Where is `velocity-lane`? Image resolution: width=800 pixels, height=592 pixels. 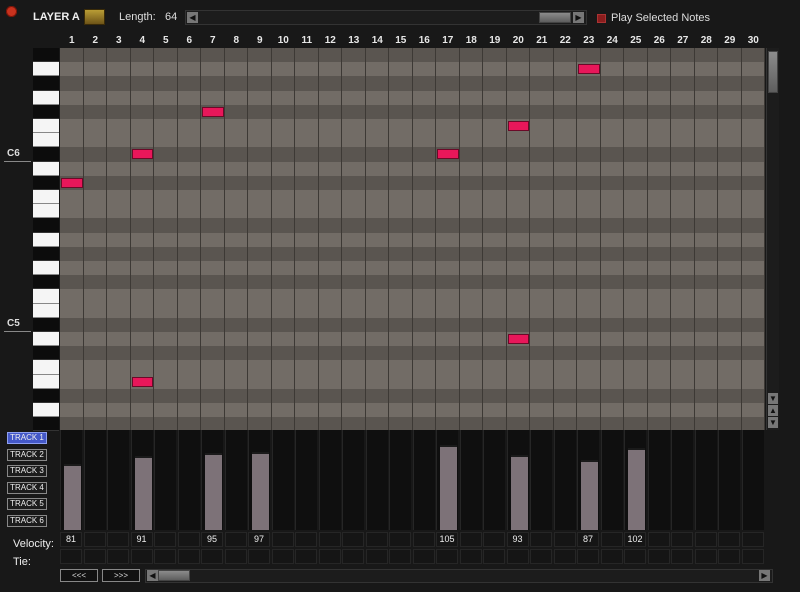 velocity-lane is located at coordinates (413, 480).